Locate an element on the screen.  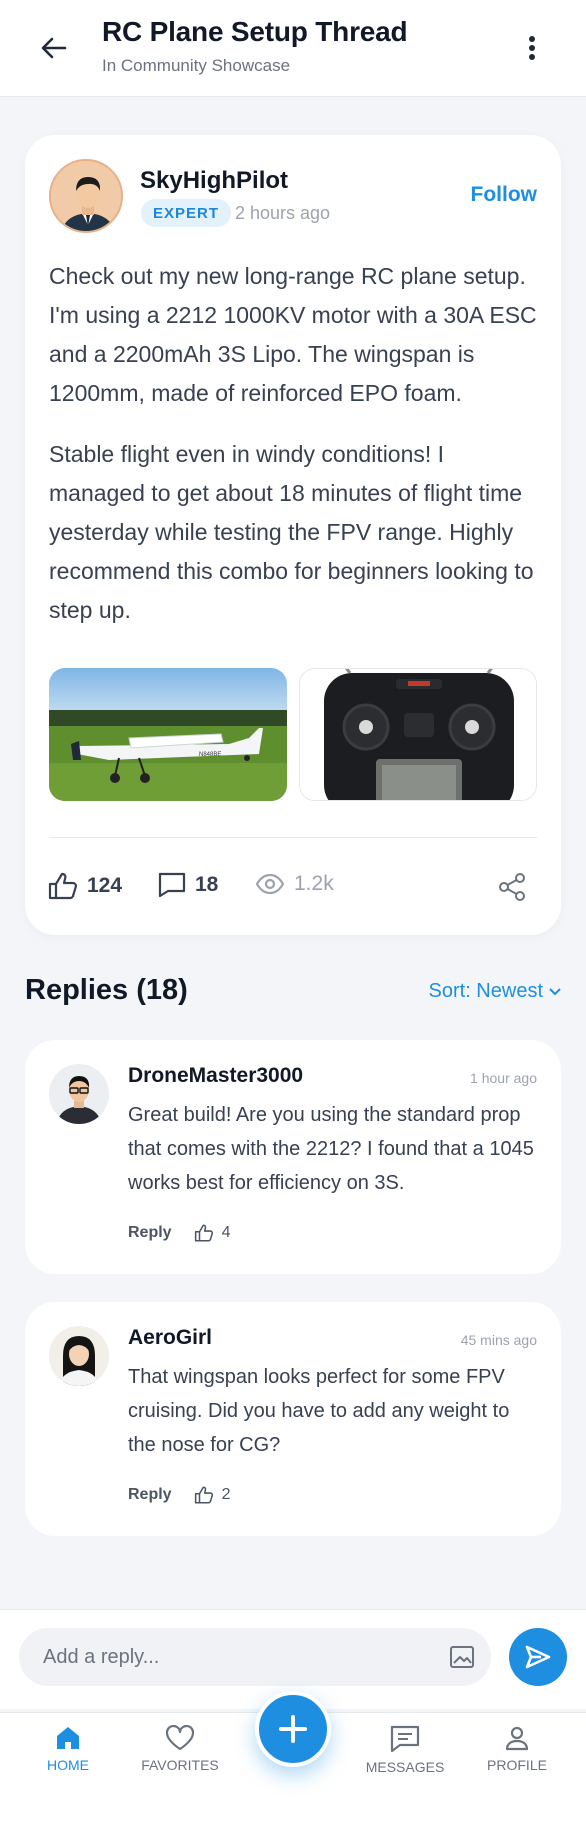
author-name: SkyHighPilot is located at coordinates (214, 181).